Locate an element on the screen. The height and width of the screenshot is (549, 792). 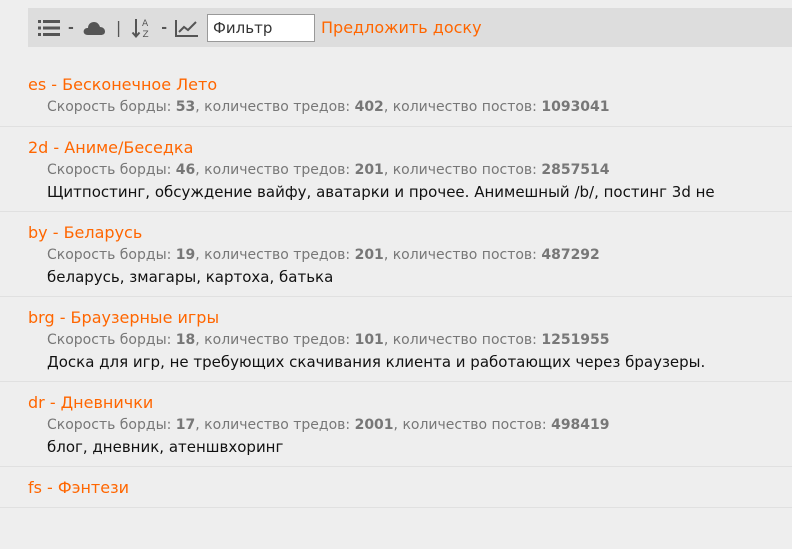
board-speed: 19 is located at coordinates (185, 255).